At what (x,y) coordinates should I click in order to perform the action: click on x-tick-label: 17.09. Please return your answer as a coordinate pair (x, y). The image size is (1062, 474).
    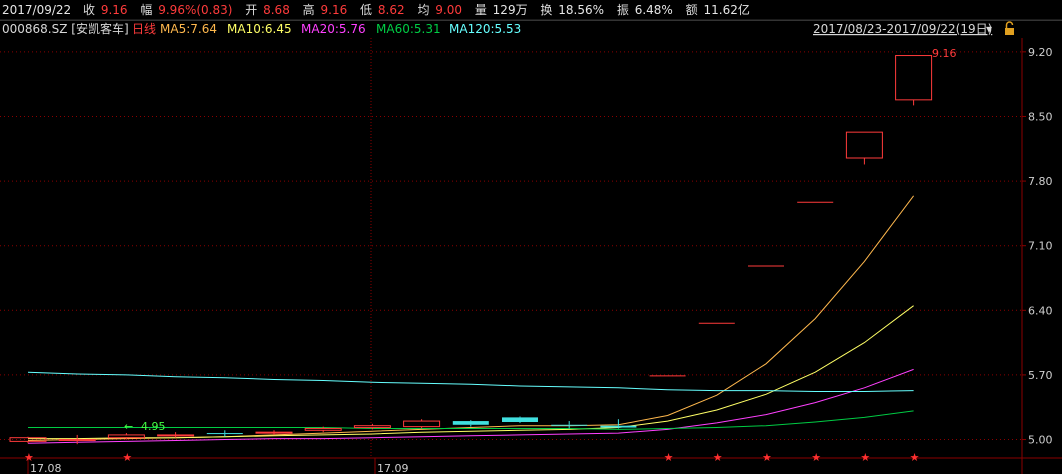
    Looking at the image, I should click on (393, 468).